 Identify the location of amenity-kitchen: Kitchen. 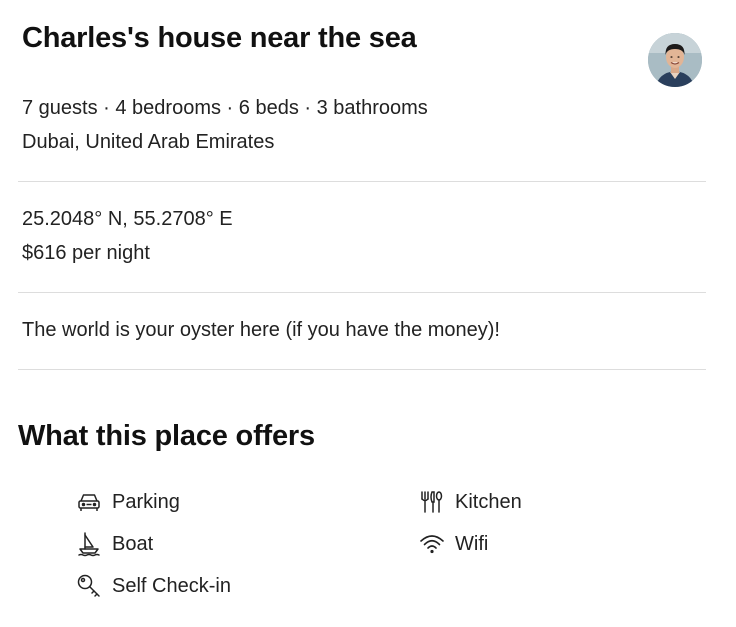
(470, 502).